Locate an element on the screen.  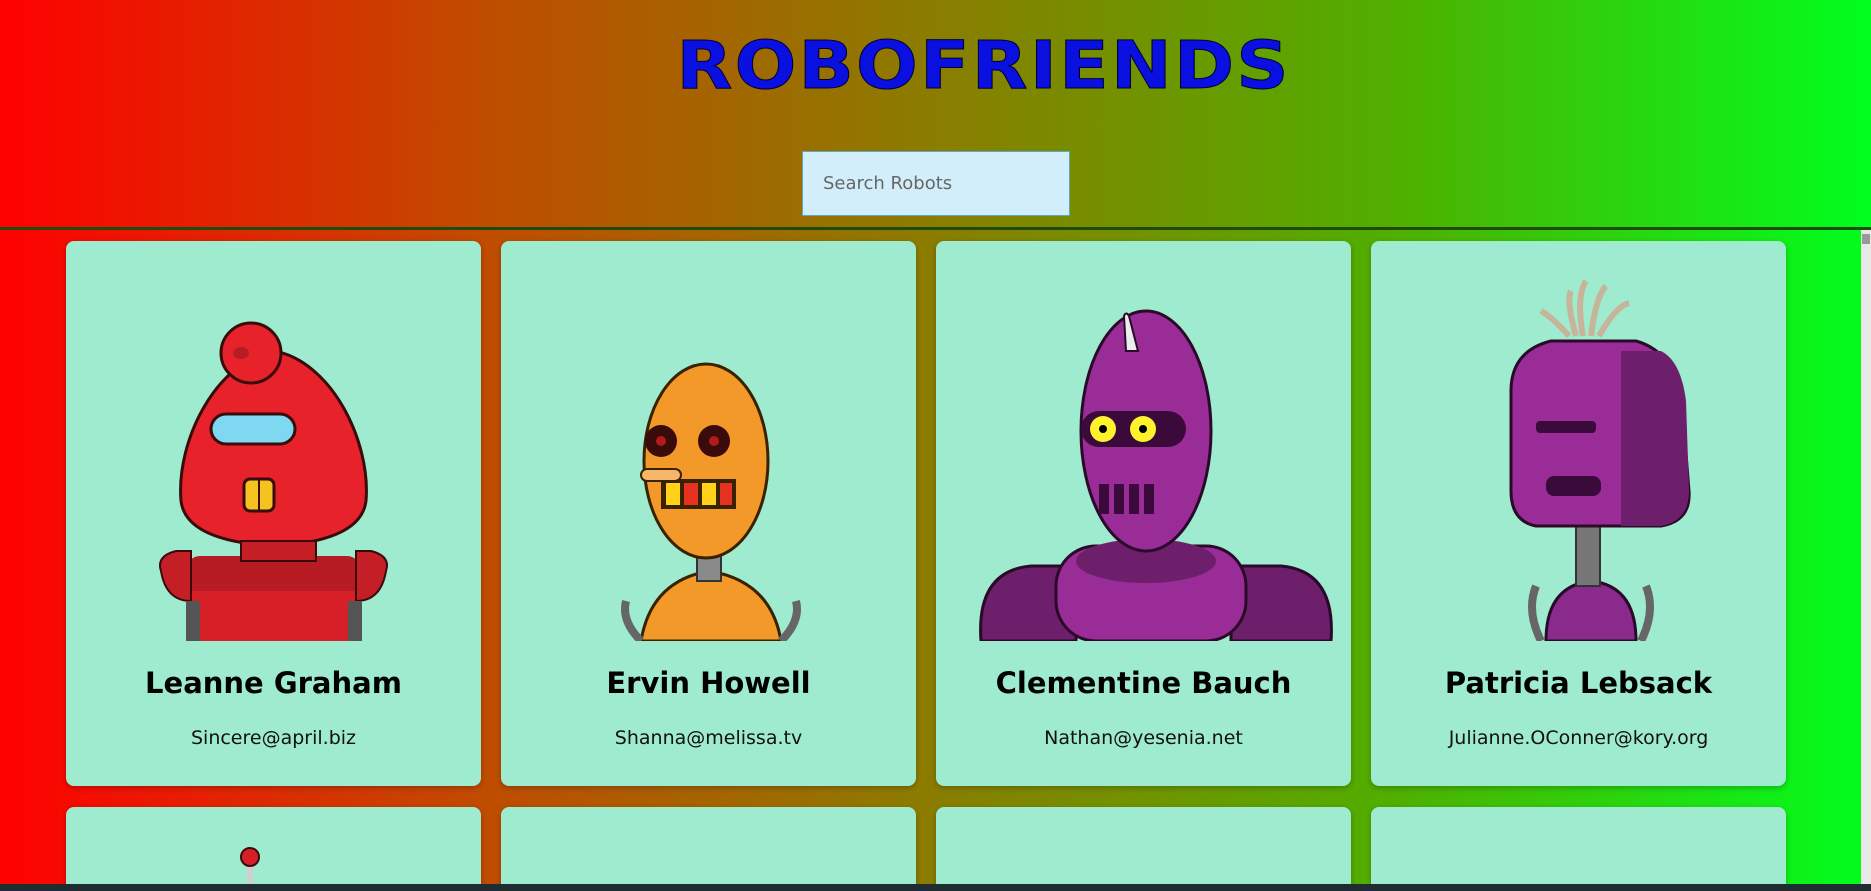
robot-card: Ervin Howell Shanna@melissa.tv is located at coordinates (708, 513).